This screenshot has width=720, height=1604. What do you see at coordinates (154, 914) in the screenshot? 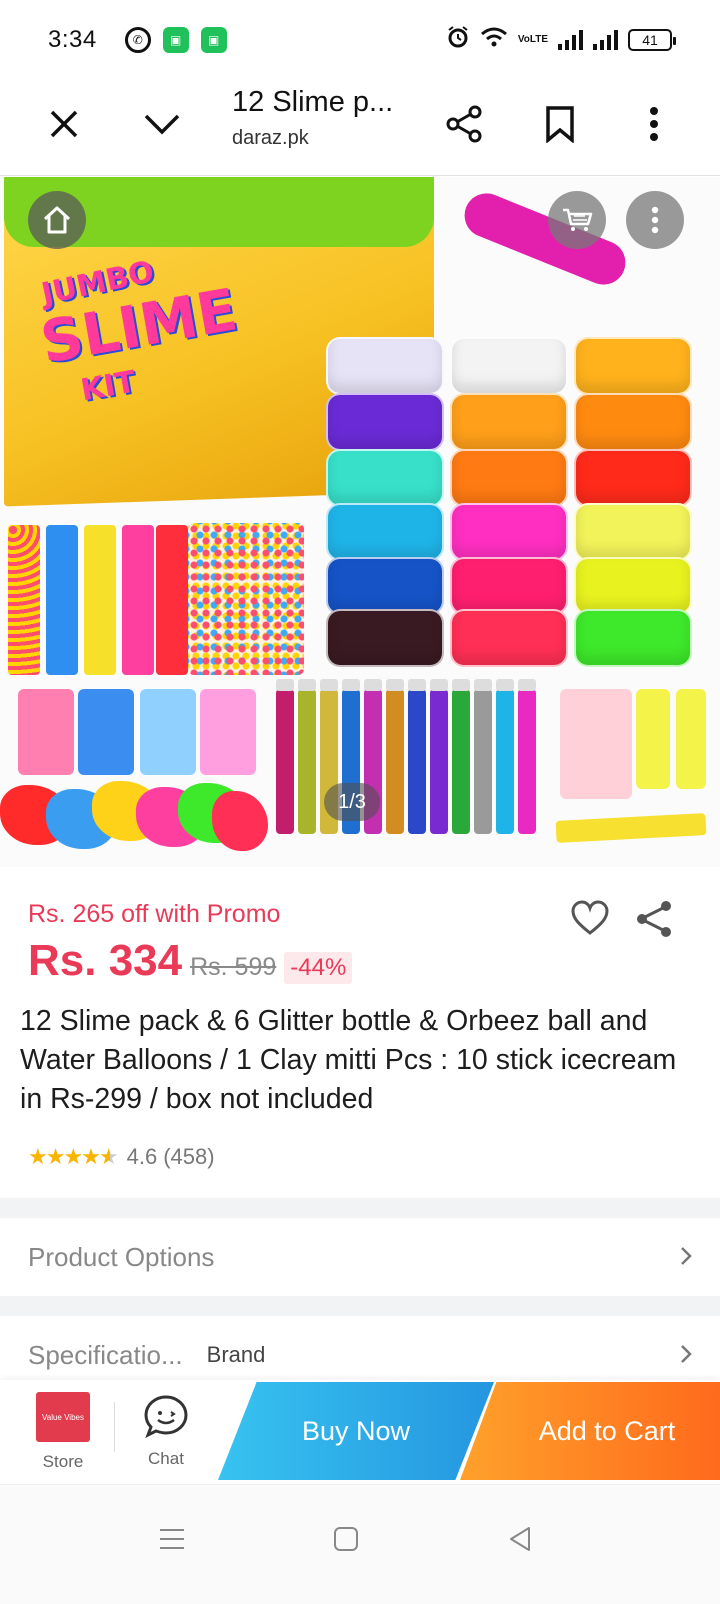
I see `promo-text: Rs. 265 off with Promo` at bounding box center [154, 914].